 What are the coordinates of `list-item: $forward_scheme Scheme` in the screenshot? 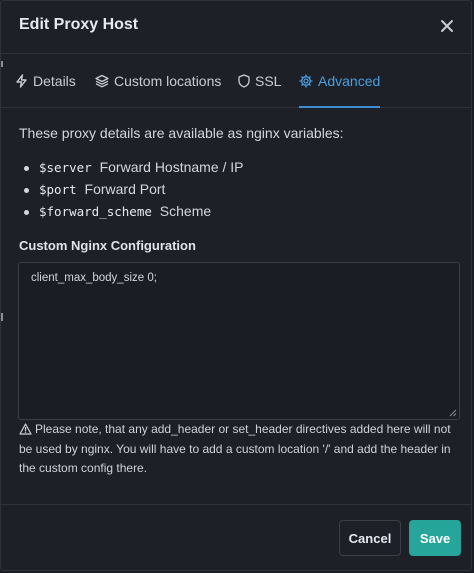 It's located at (134, 214).